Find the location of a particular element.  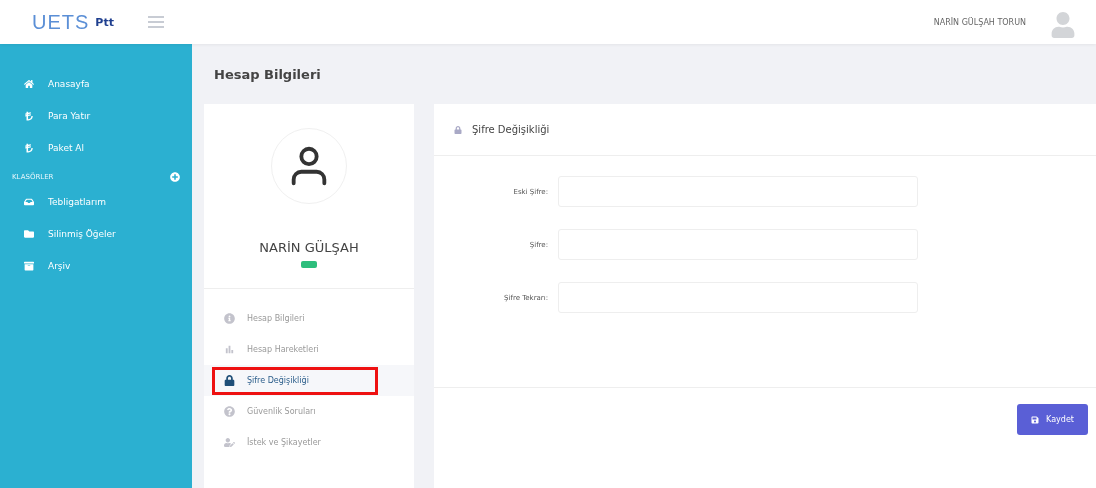

profile-menu-item: Güvenlik Soruları is located at coordinates (309, 411).